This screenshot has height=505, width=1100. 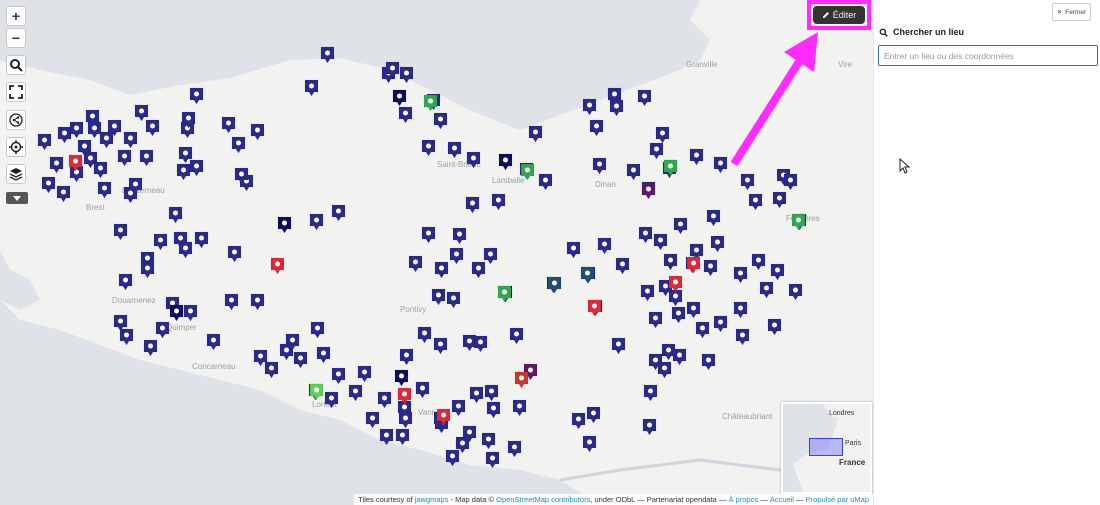 I want to click on jawgmaps-link: jawgmaps, so click(x=432, y=499).